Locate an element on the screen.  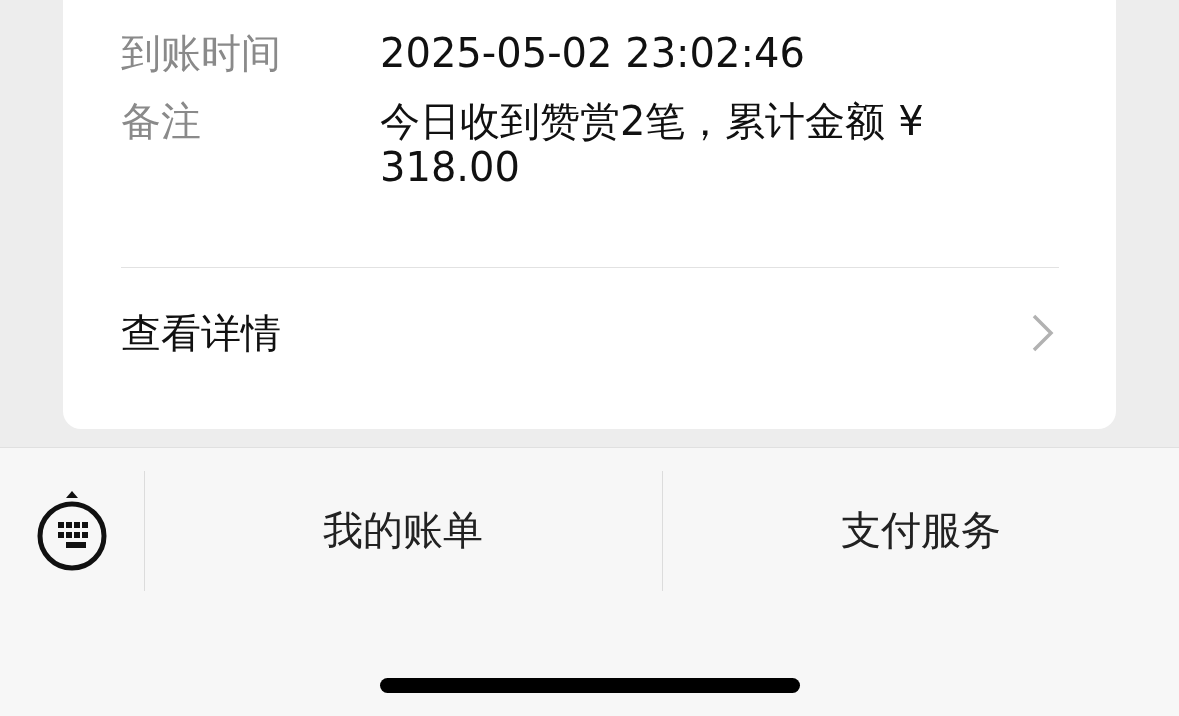
detail-value: 2025-05-02 23:02:46 is located at coordinates (593, 53).